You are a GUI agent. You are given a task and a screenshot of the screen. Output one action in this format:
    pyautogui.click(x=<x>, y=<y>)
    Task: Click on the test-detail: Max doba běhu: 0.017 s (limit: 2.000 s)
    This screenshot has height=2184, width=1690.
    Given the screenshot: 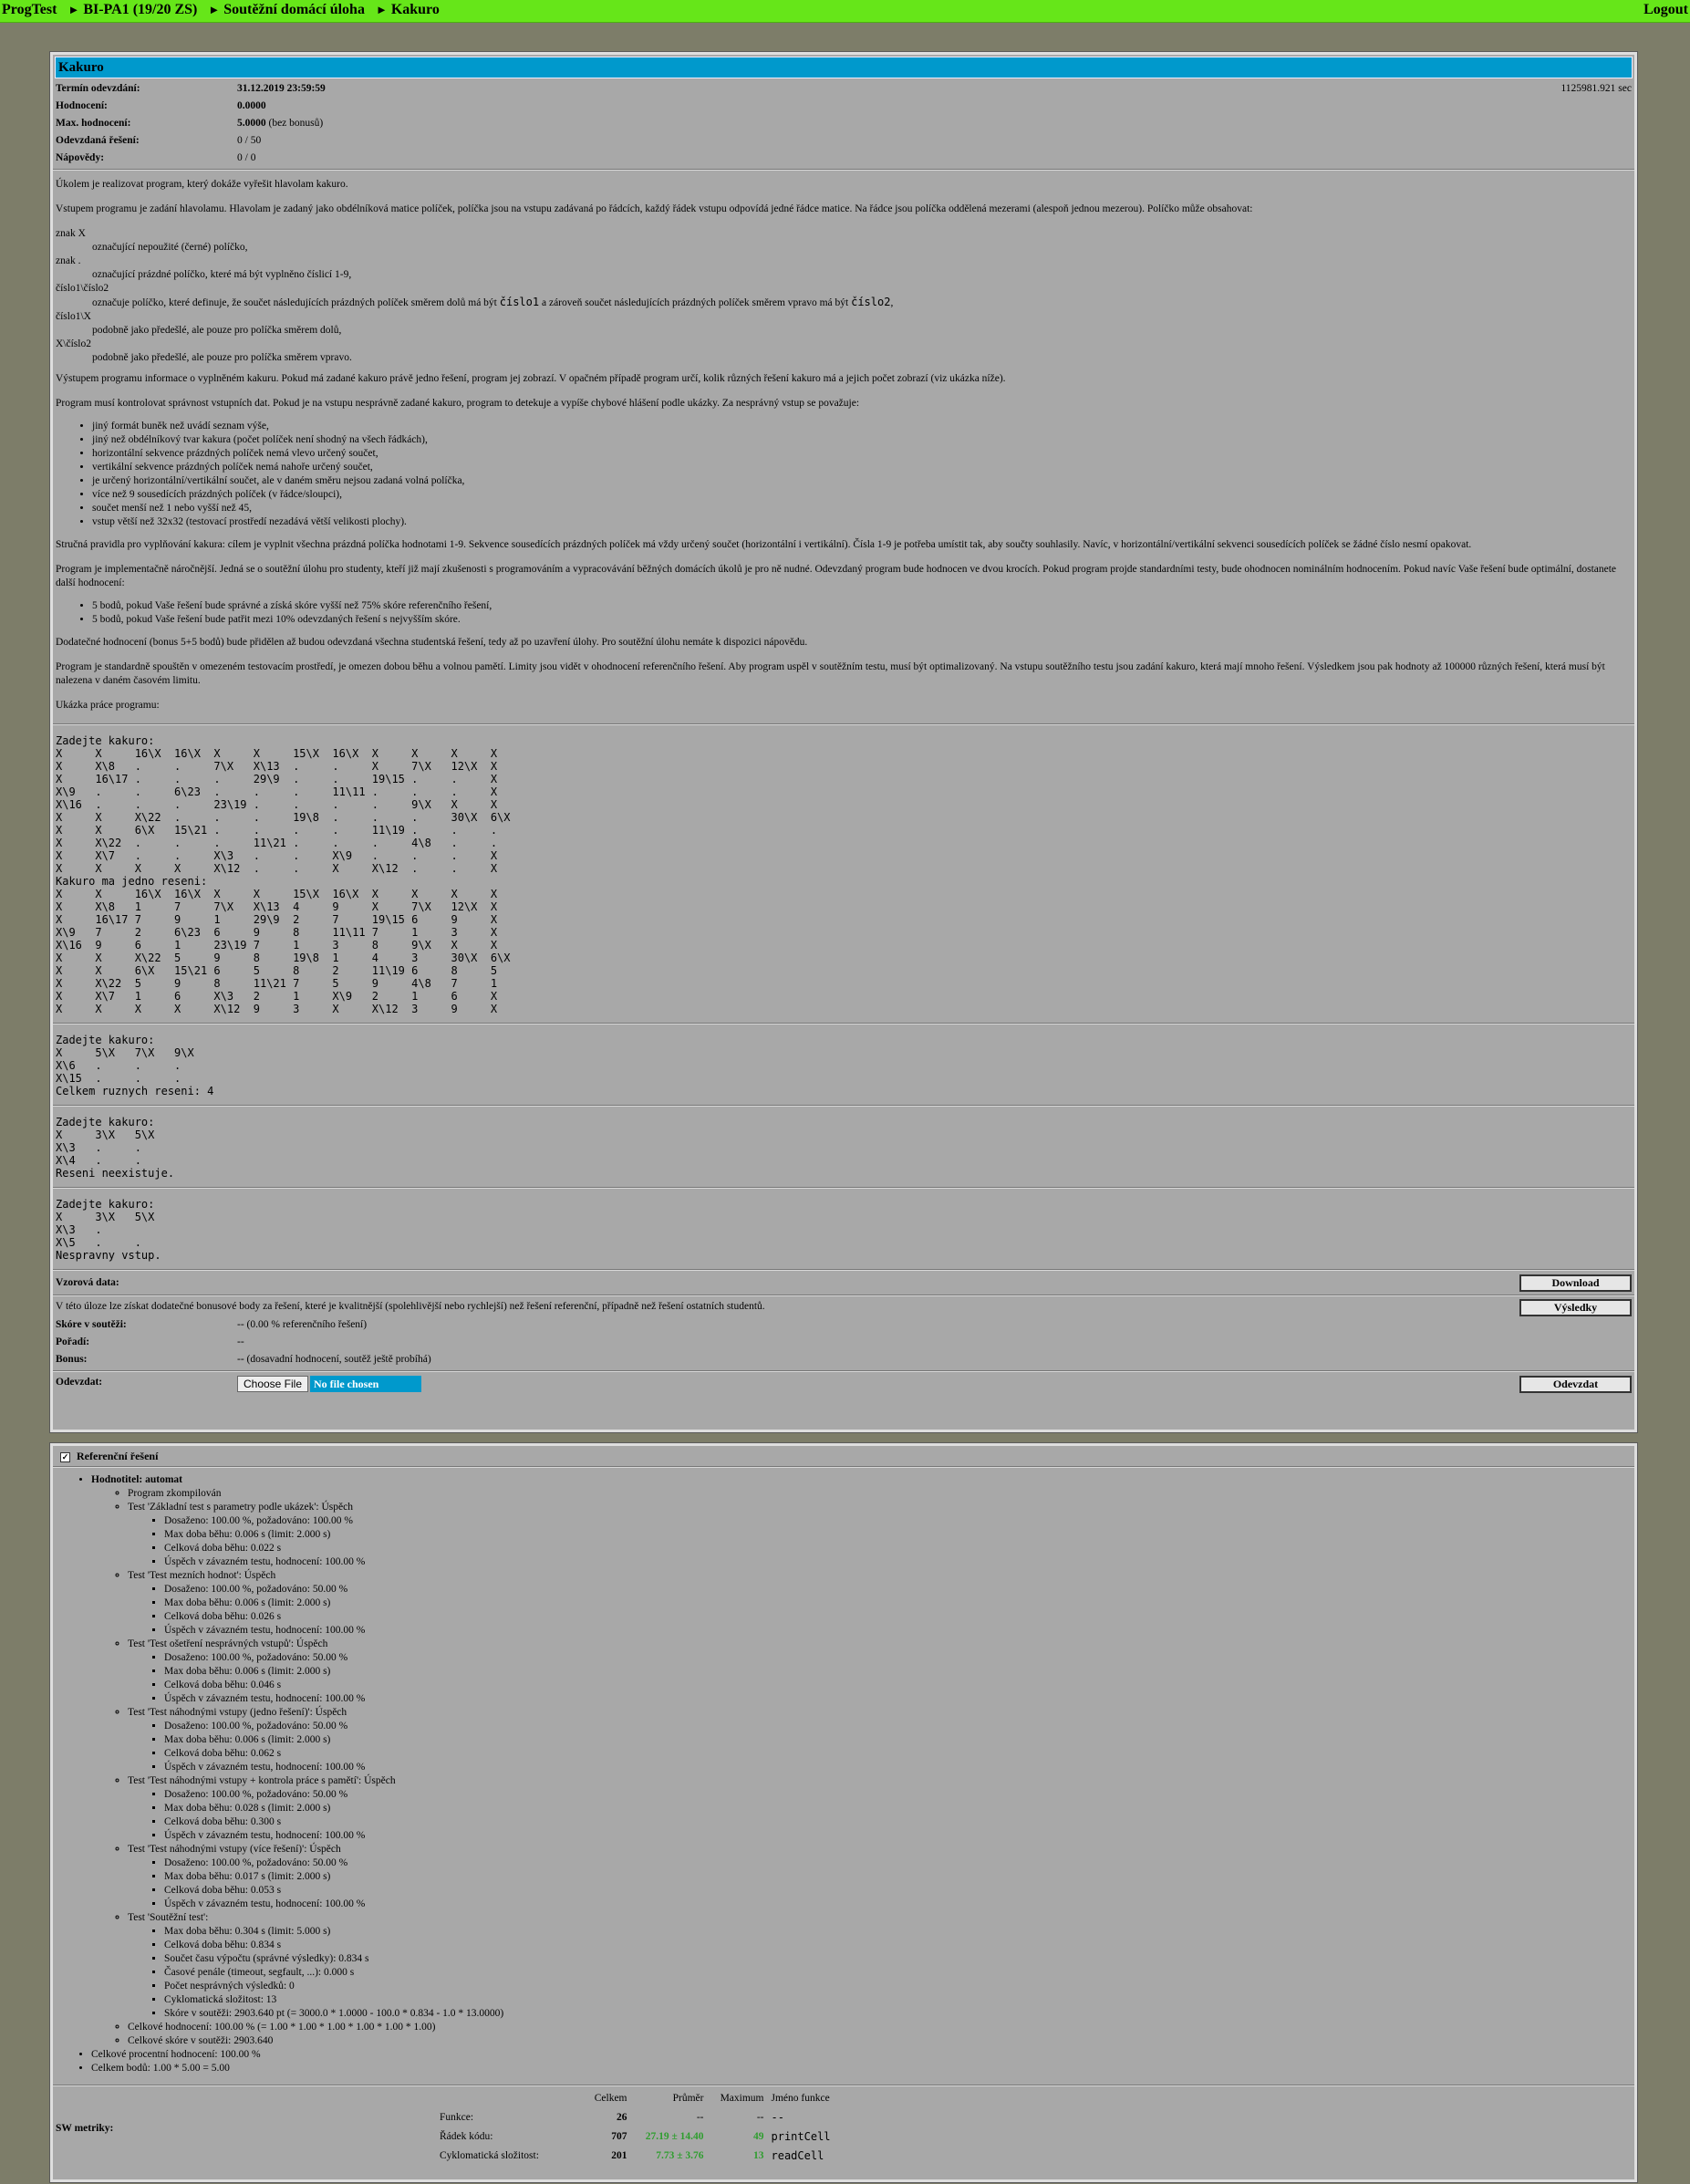 What is the action you would take?
    pyautogui.click(x=899, y=1877)
    